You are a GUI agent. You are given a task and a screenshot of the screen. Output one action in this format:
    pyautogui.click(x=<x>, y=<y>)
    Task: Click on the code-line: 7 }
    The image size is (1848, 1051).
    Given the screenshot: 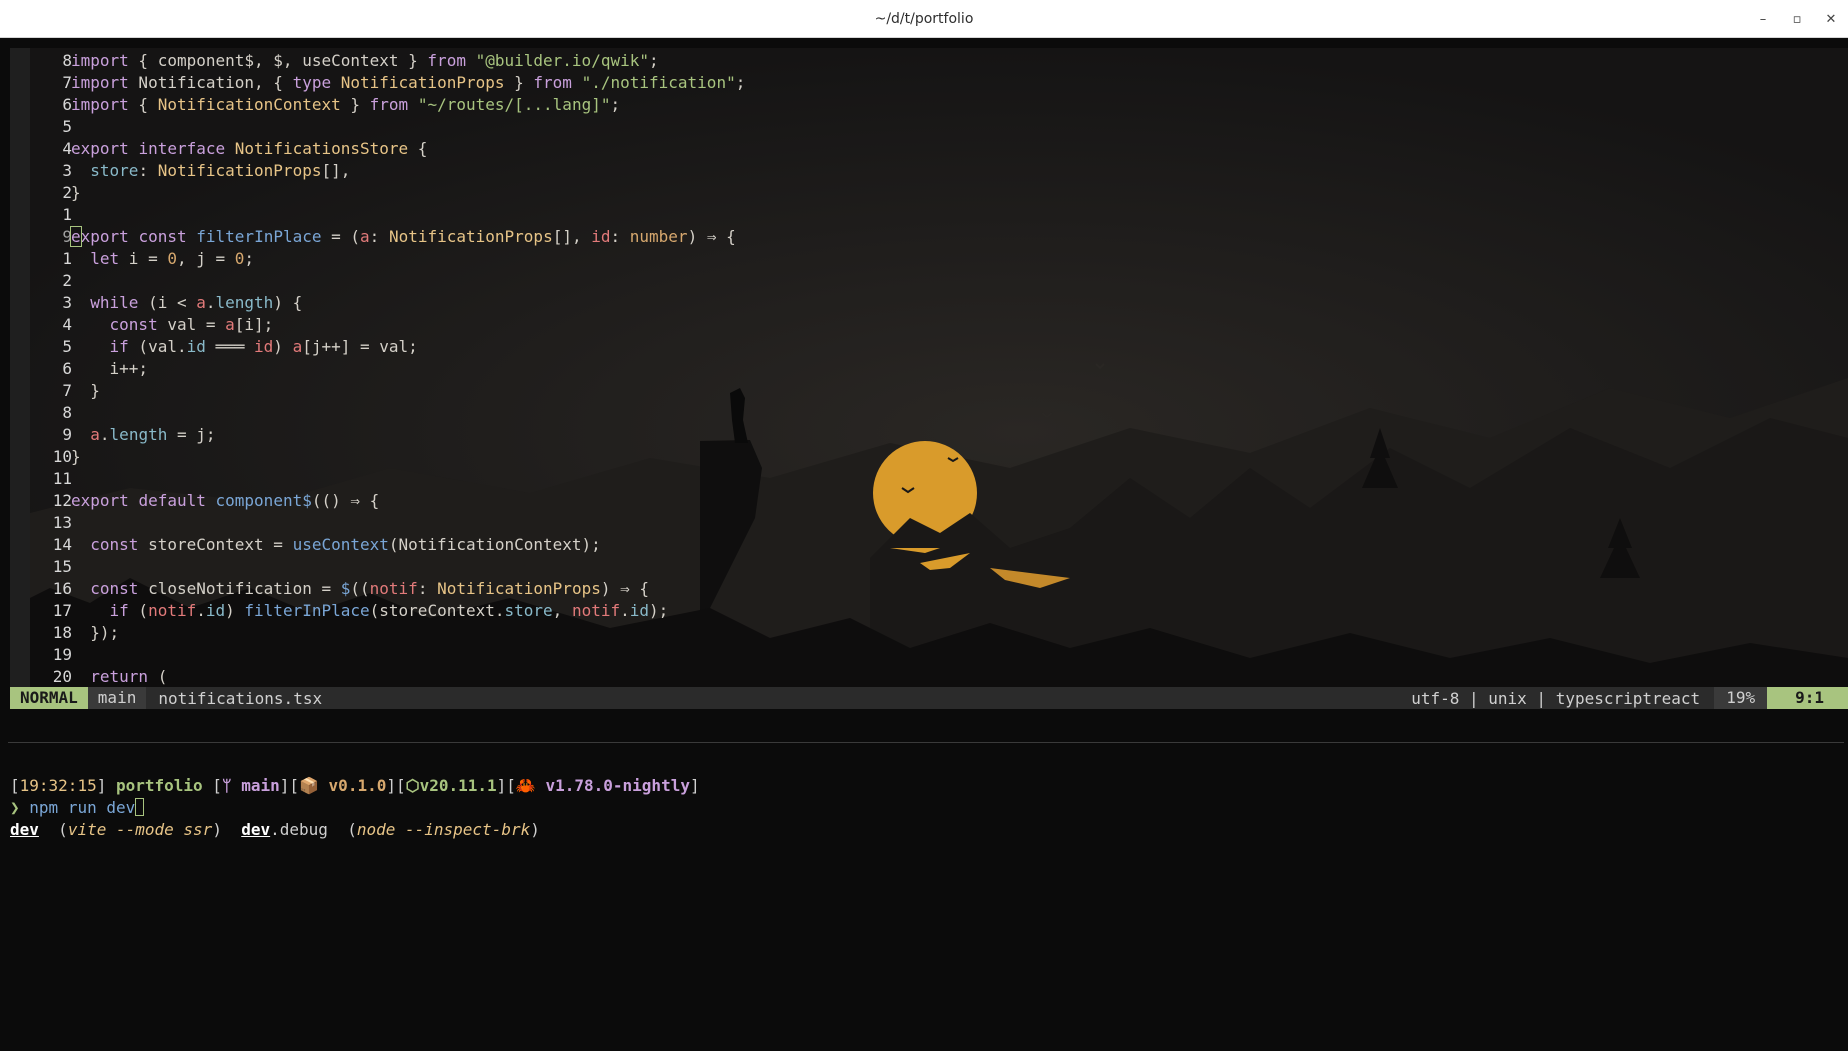 What is the action you would take?
    pyautogui.click(x=929, y=391)
    